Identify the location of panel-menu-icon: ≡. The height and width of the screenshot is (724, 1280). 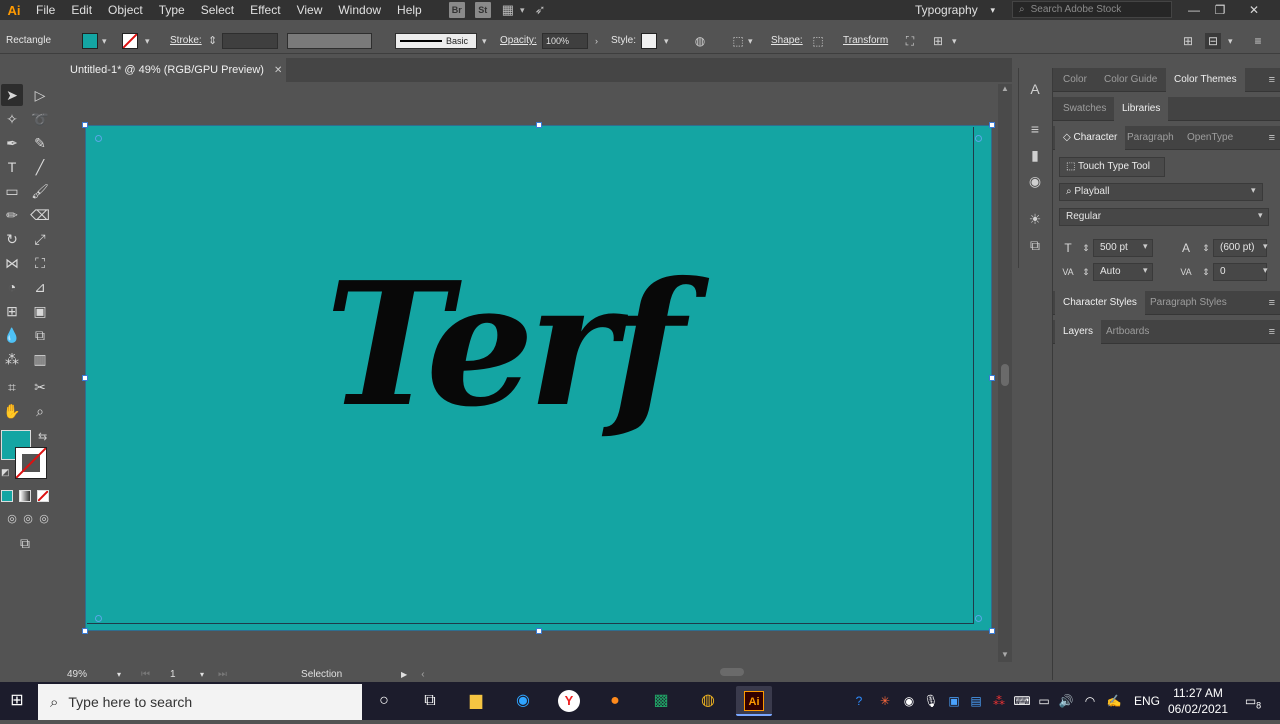
(1272, 332).